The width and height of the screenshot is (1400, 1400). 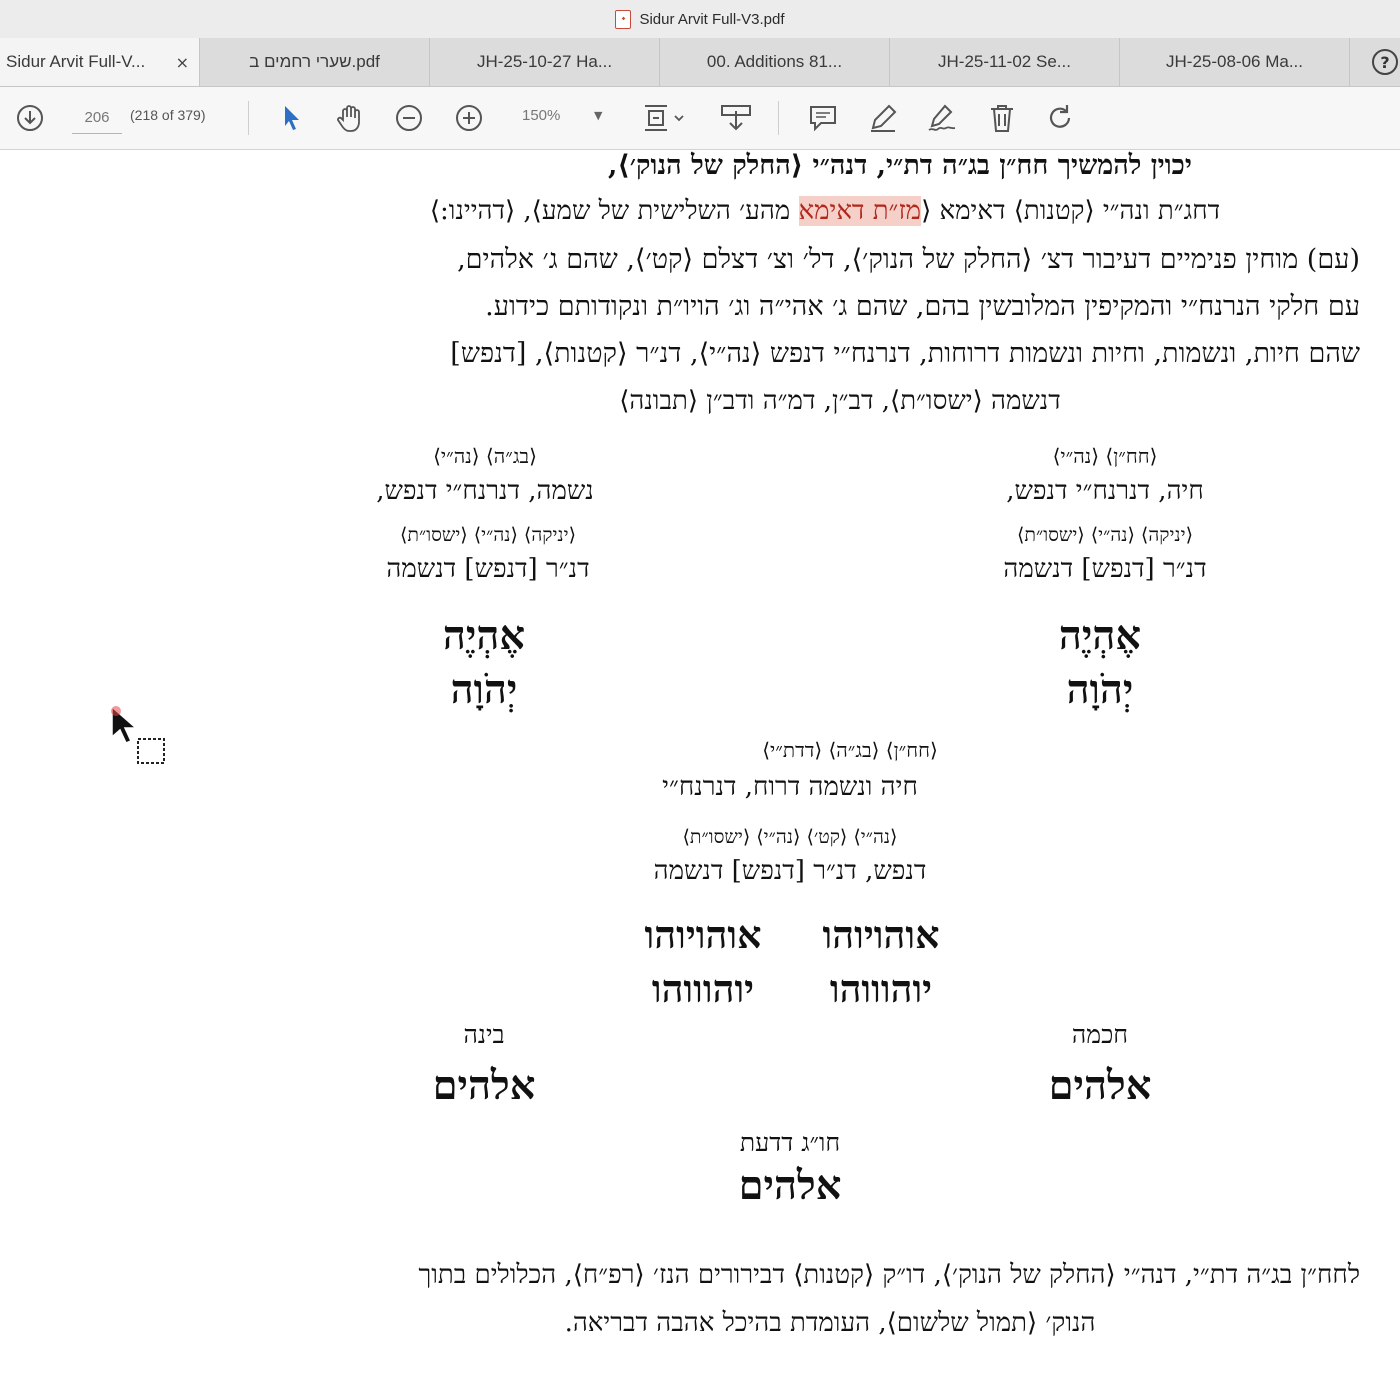 I want to click on page-number-input: 206, so click(x=97, y=118).